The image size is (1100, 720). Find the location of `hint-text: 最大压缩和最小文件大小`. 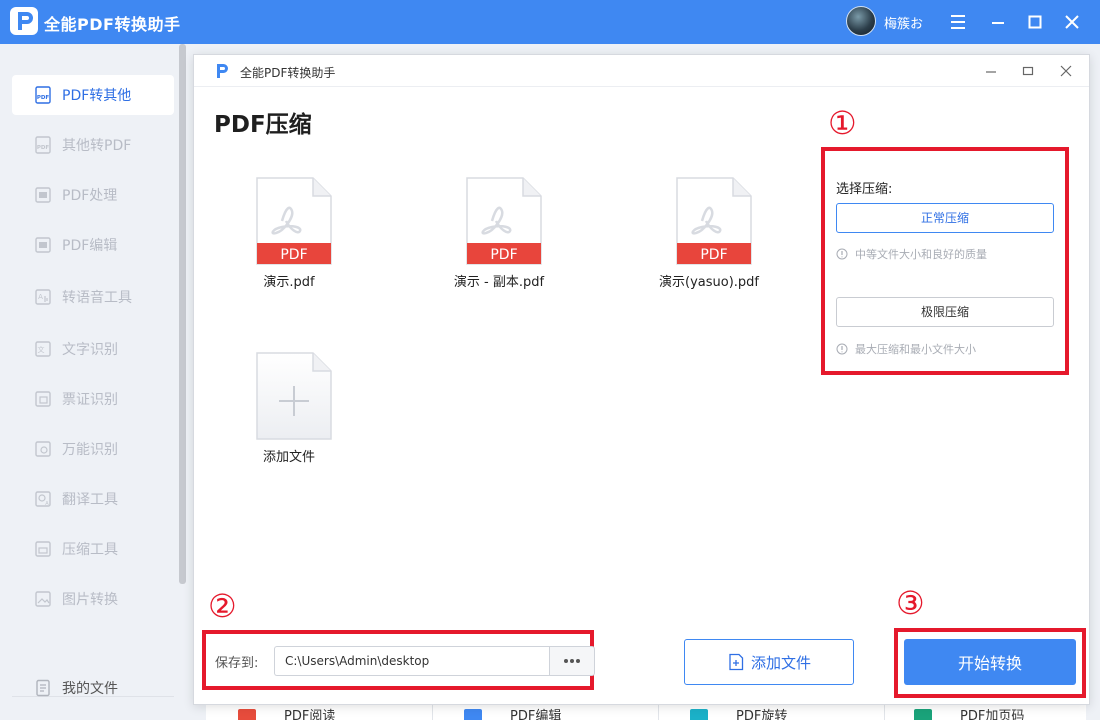

hint-text: 最大压缩和最小文件大小 is located at coordinates (915, 349).